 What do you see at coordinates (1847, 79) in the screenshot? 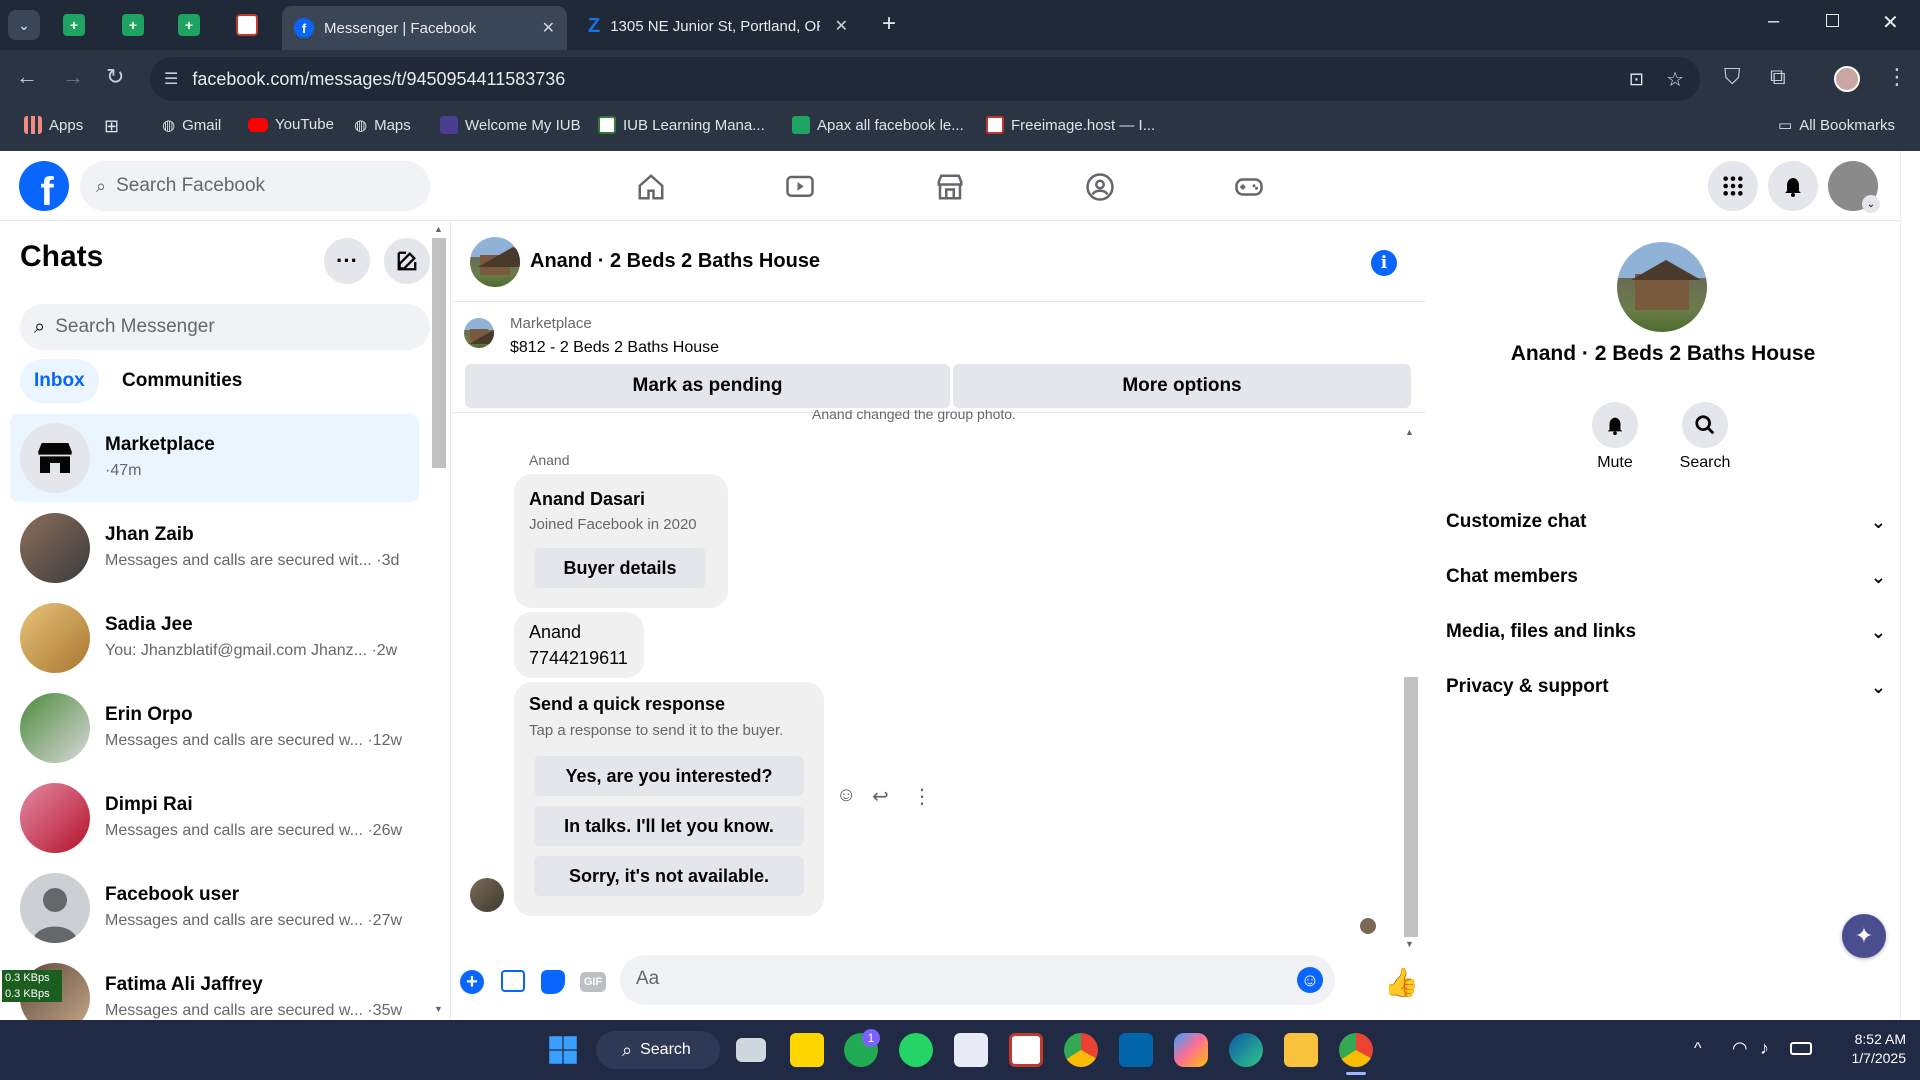
I see `profile-avatar` at bounding box center [1847, 79].